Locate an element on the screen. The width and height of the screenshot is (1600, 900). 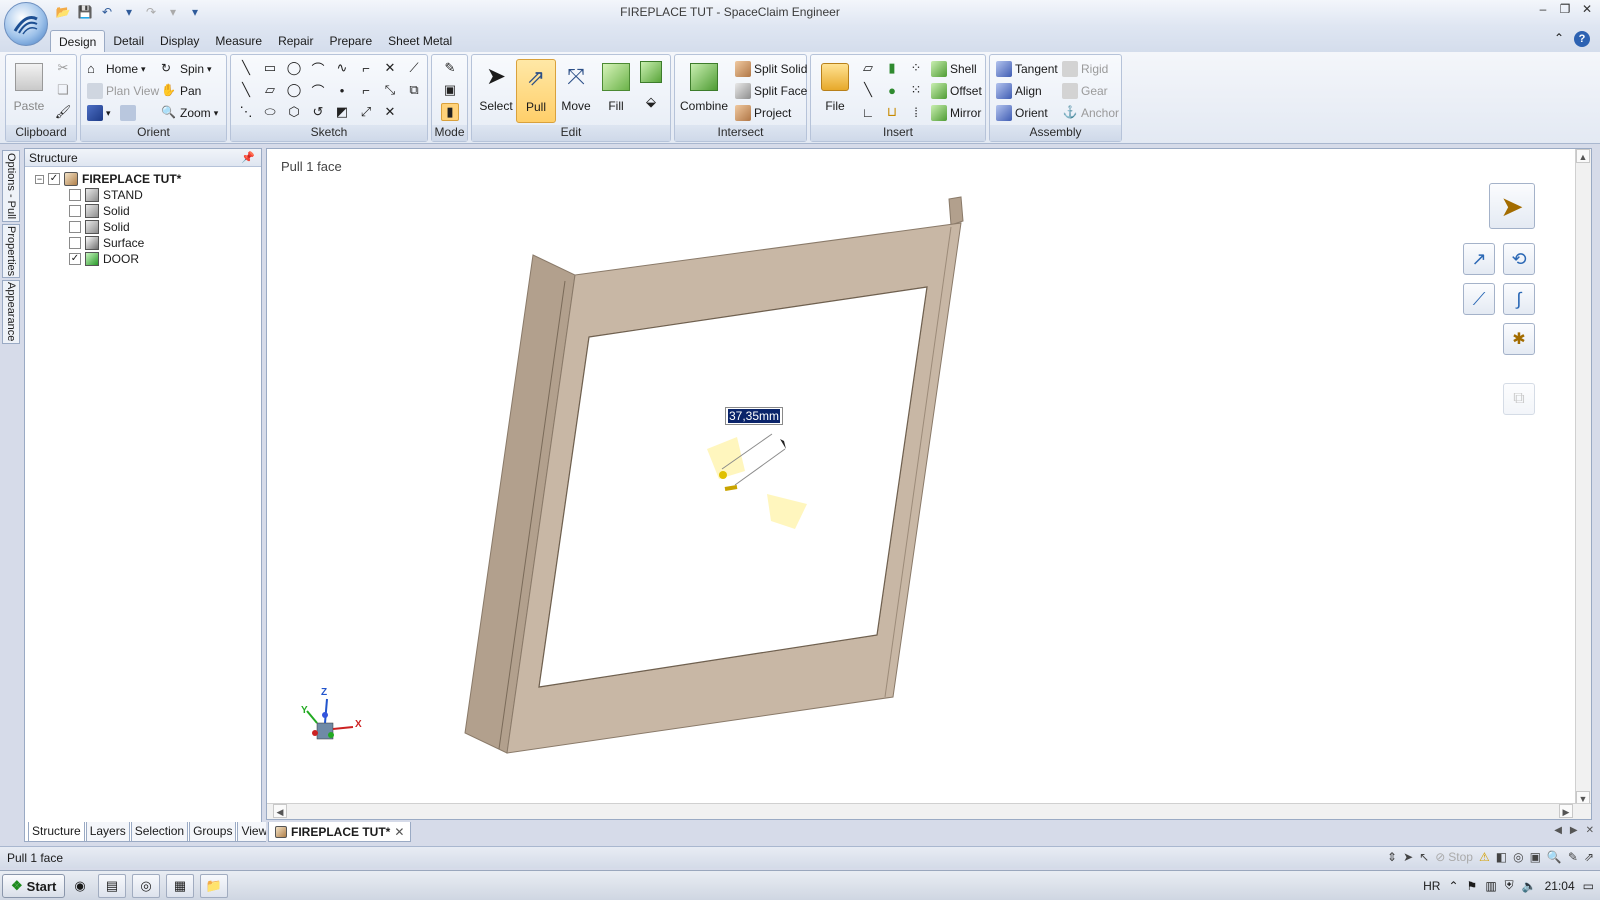
tree-item: STAND is located at coordinates (106, 195).